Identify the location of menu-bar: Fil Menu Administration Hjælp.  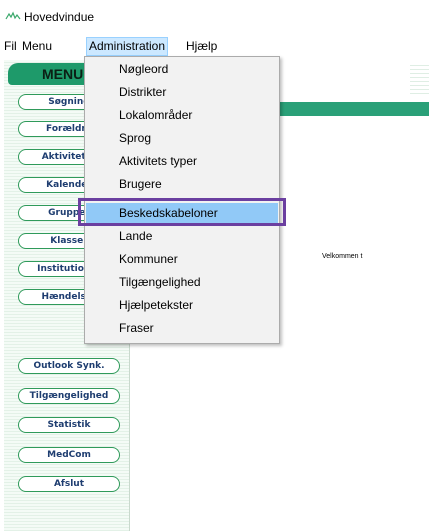
(214, 46).